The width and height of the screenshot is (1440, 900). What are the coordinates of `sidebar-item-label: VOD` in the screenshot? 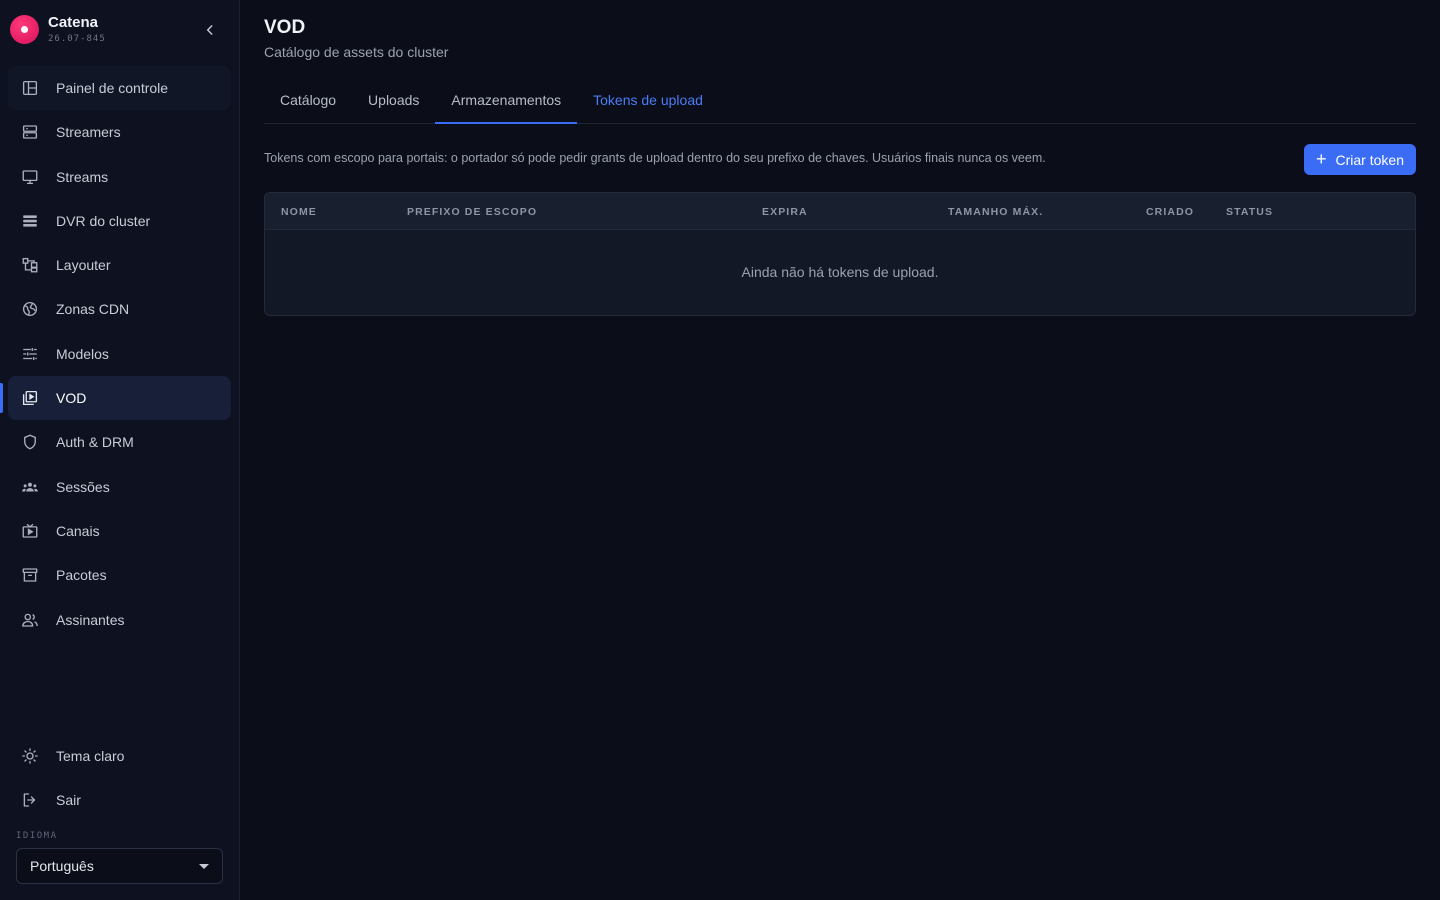 It's located at (71, 398).